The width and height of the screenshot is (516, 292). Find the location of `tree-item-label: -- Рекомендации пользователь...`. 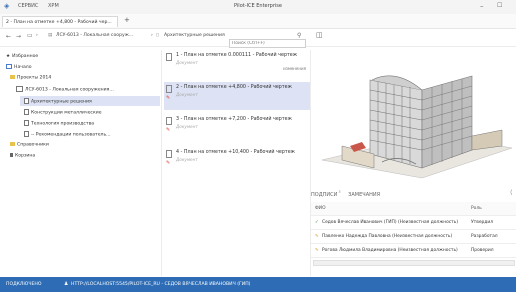

tree-item-label: -- Рекомендации пользователь... is located at coordinates (71, 135).